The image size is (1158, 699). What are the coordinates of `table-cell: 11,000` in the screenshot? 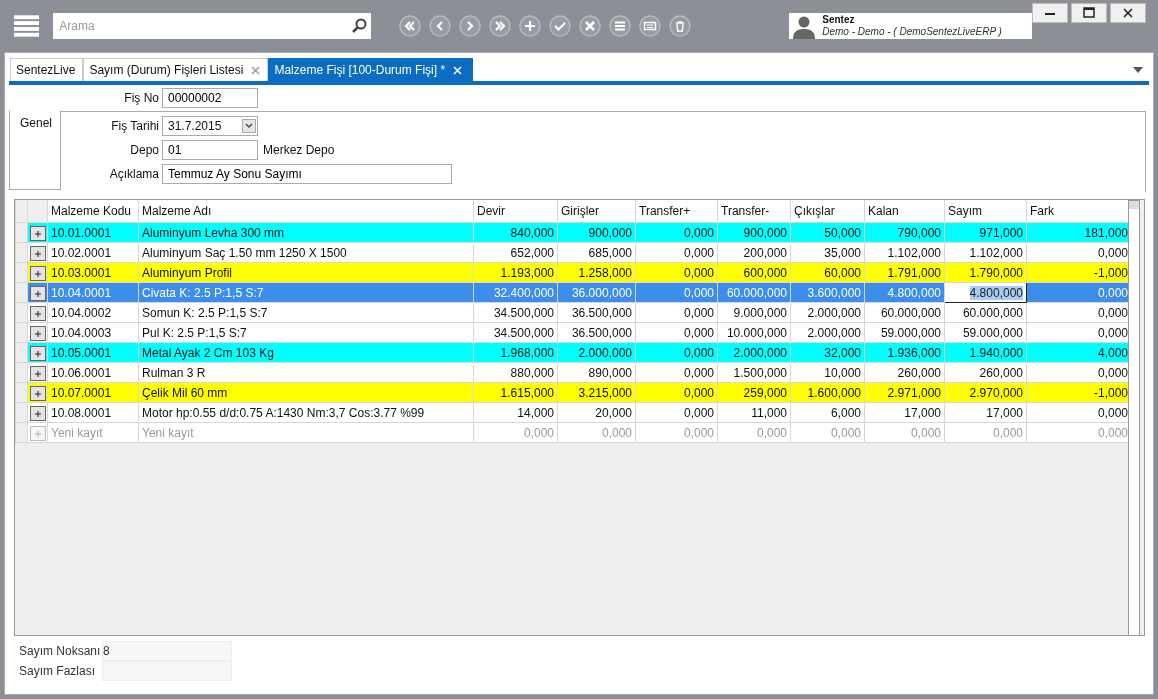 It's located at (754, 412).